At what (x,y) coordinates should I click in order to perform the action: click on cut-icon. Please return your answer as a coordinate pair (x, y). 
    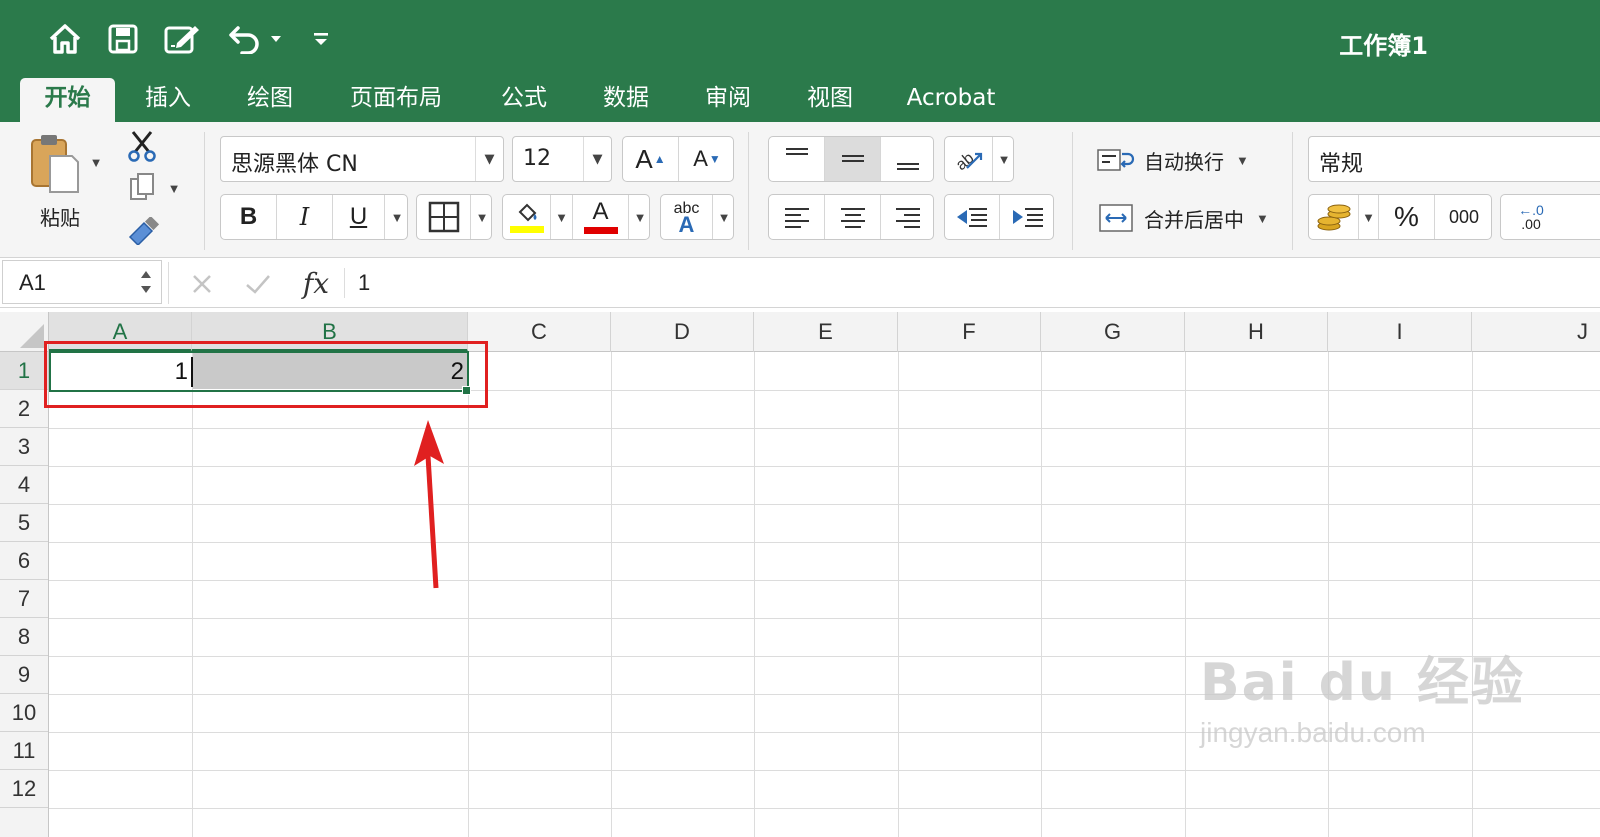
    Looking at the image, I should click on (142, 146).